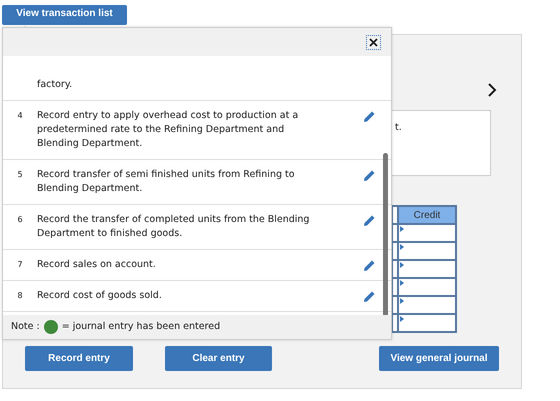 The height and width of the screenshot is (401, 560). I want to click on close-button, so click(373, 42).